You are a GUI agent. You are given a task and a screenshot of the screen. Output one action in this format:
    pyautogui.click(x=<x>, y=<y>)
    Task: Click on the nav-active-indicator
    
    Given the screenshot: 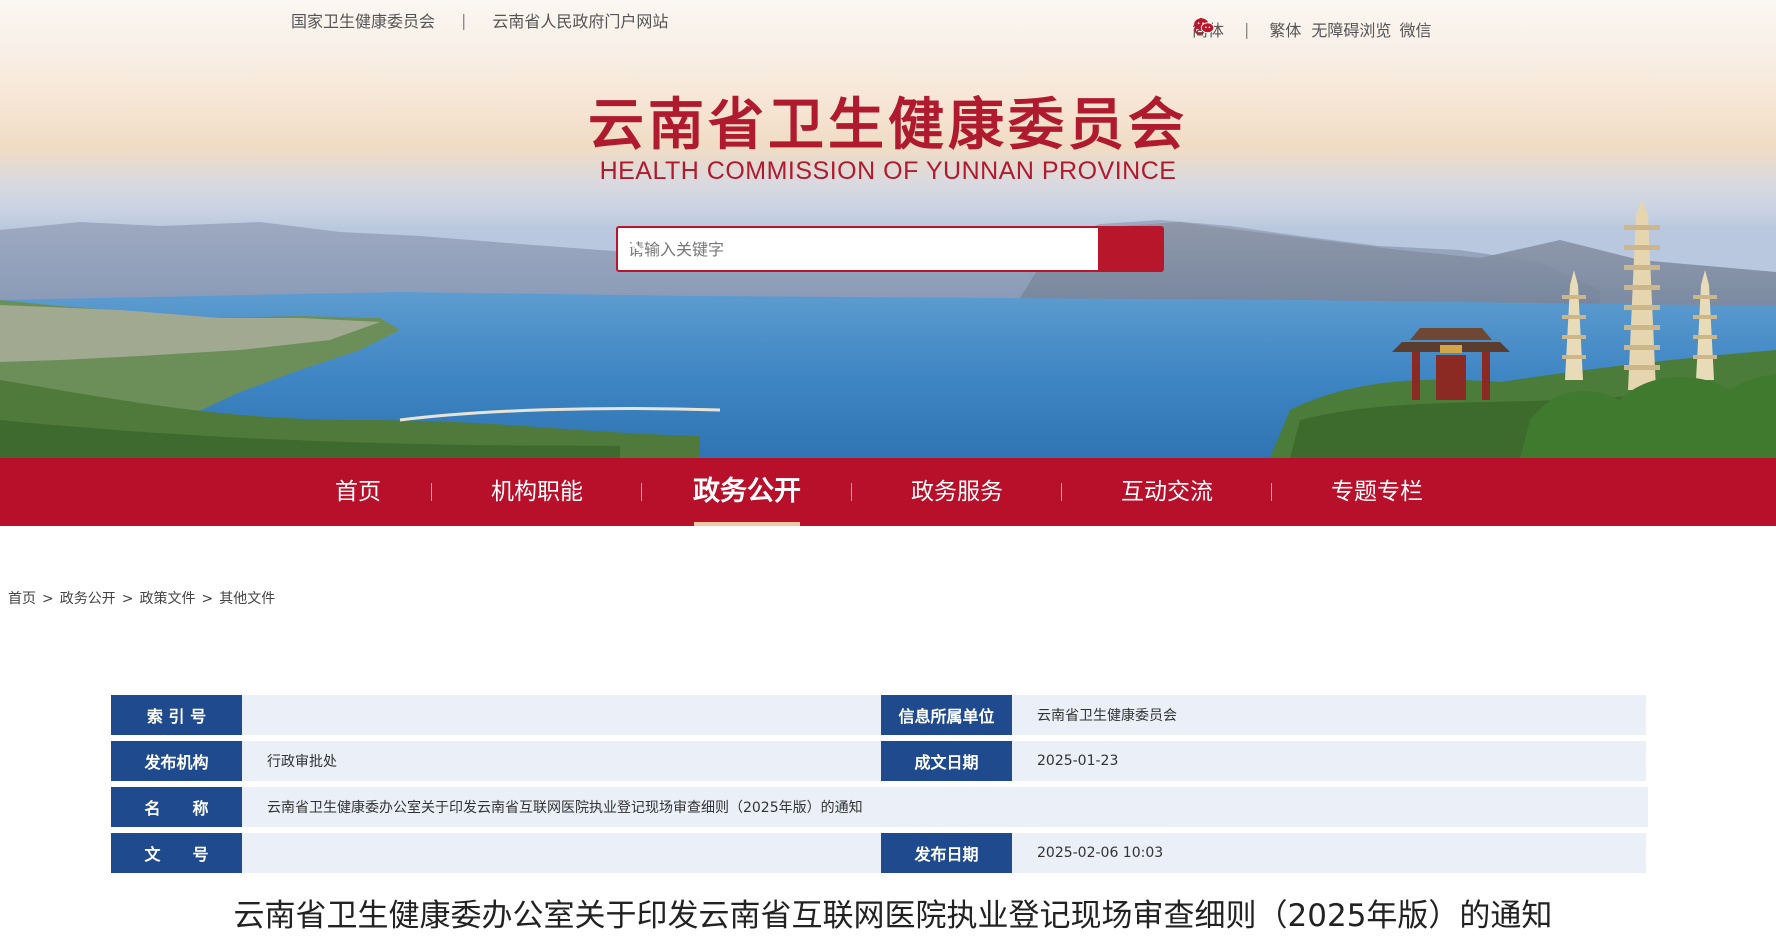 What is the action you would take?
    pyautogui.click(x=747, y=524)
    